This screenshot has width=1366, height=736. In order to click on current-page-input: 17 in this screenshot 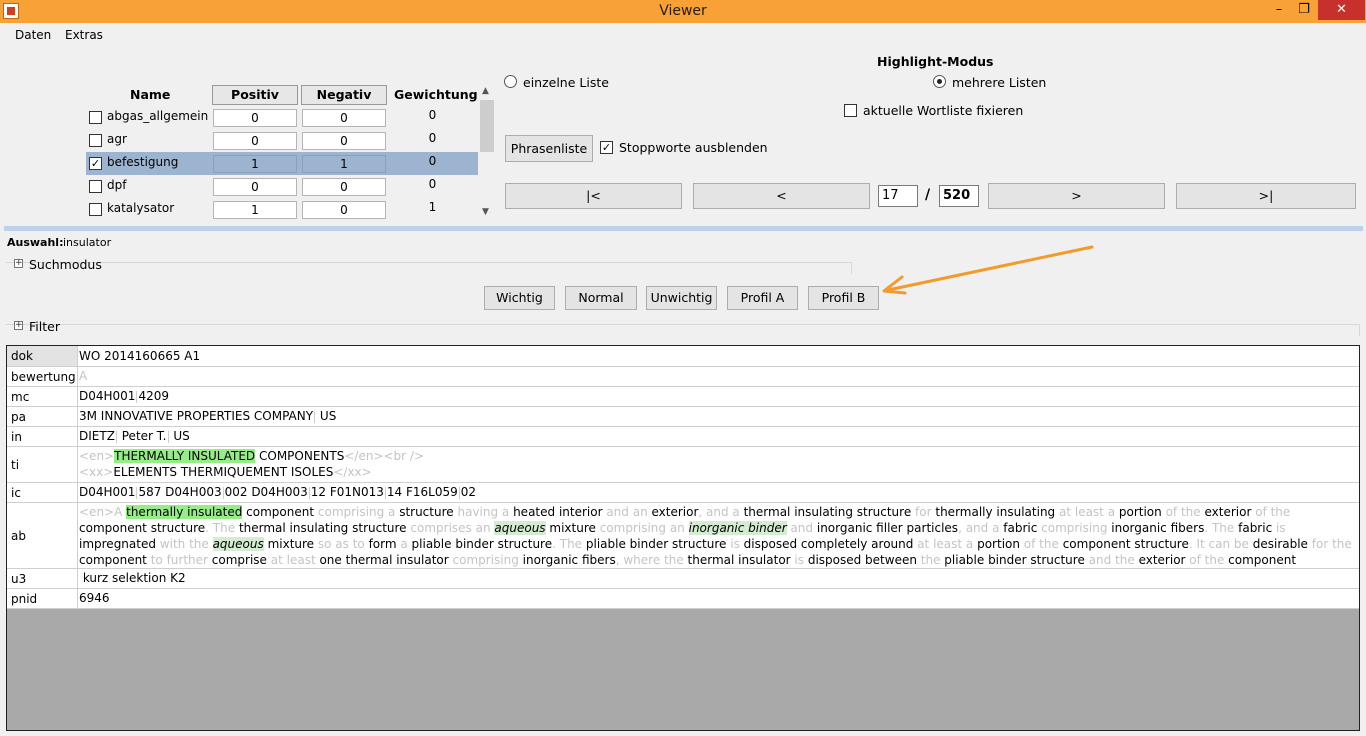, I will do `click(898, 196)`.